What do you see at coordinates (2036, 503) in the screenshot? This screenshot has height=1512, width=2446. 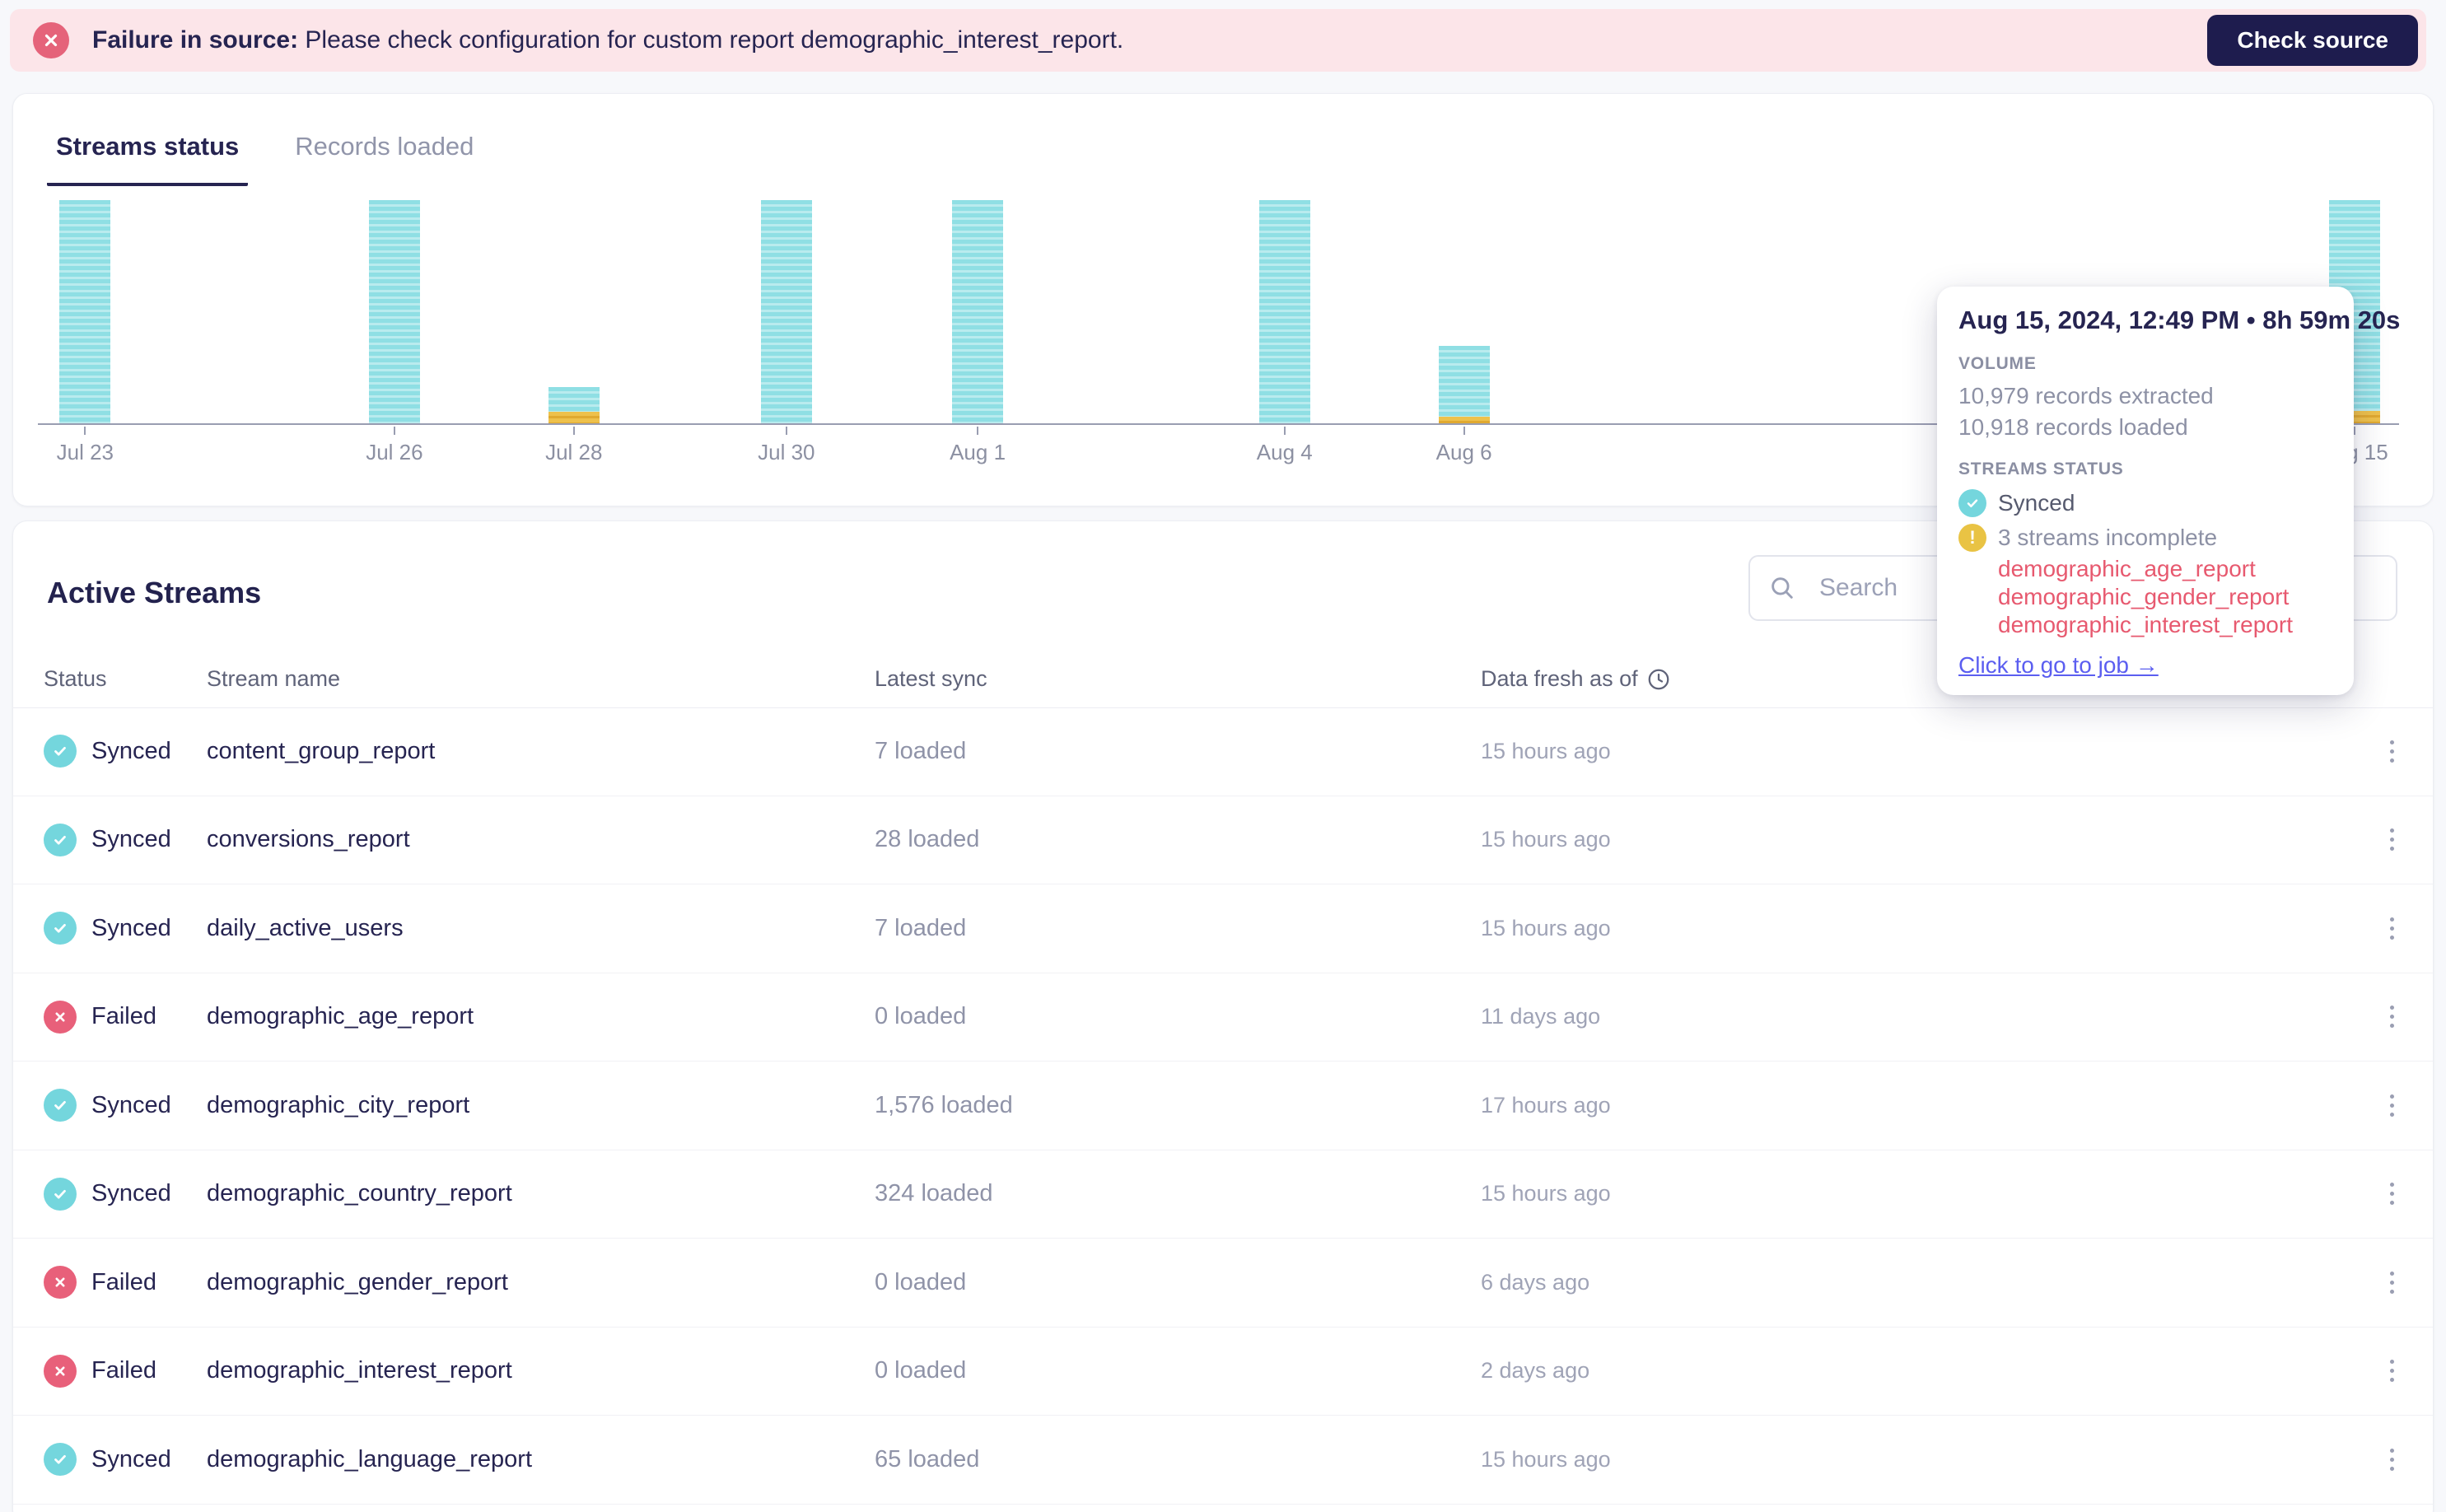 I see `synced-status-label: Synced` at bounding box center [2036, 503].